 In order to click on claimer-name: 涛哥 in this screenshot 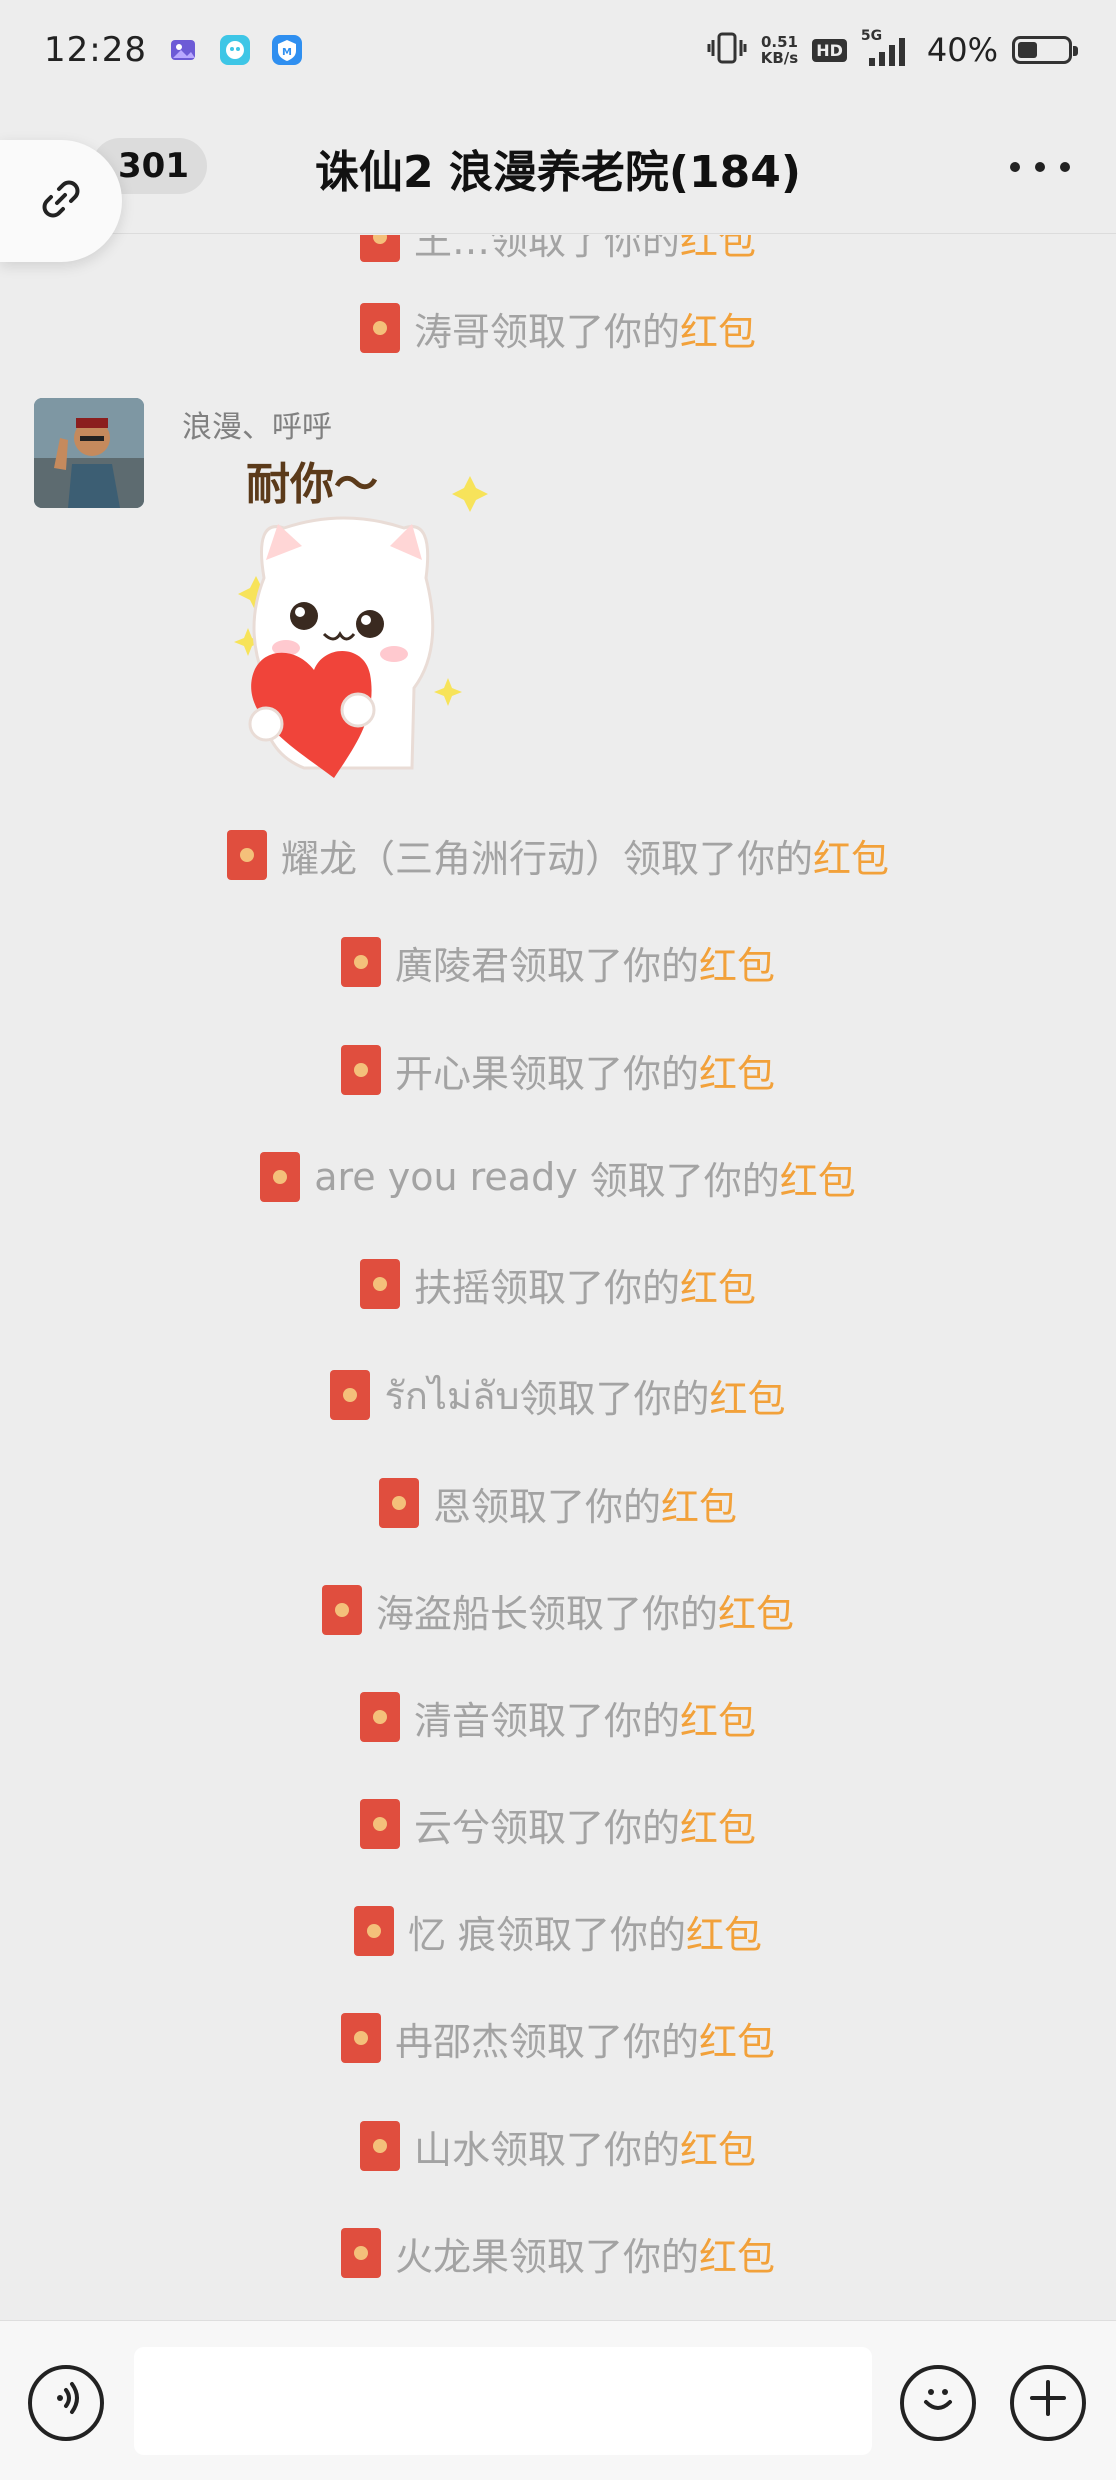, I will do `click(451, 331)`.